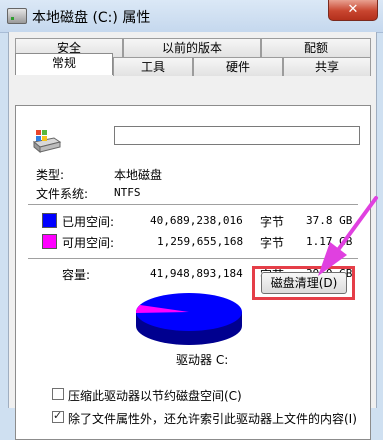 This screenshot has height=440, width=383. What do you see at coordinates (58, 416) in the screenshot?
I see `allow-indexing-checkbox` at bounding box center [58, 416].